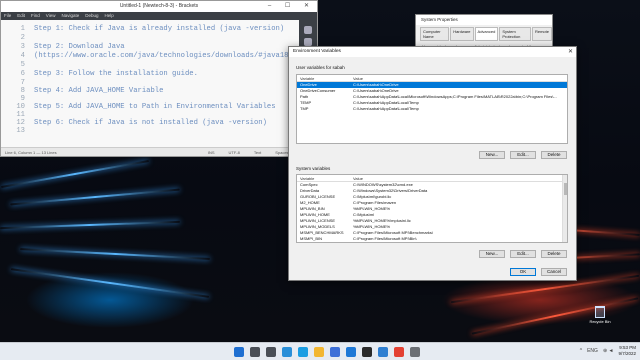 The width and height of the screenshot is (640, 360). What do you see at coordinates (600, 321) in the screenshot?
I see `recycle-bin-label: Recycle Bin` at bounding box center [600, 321].